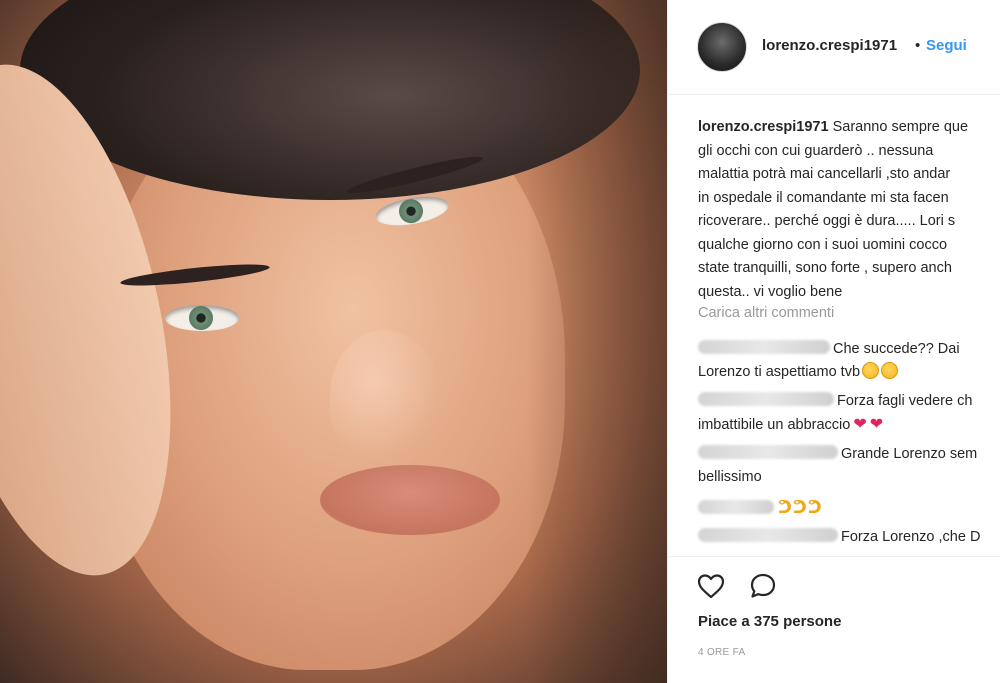  I want to click on post-header: lorenzo.crespi1971 • Segui, so click(834, 47).